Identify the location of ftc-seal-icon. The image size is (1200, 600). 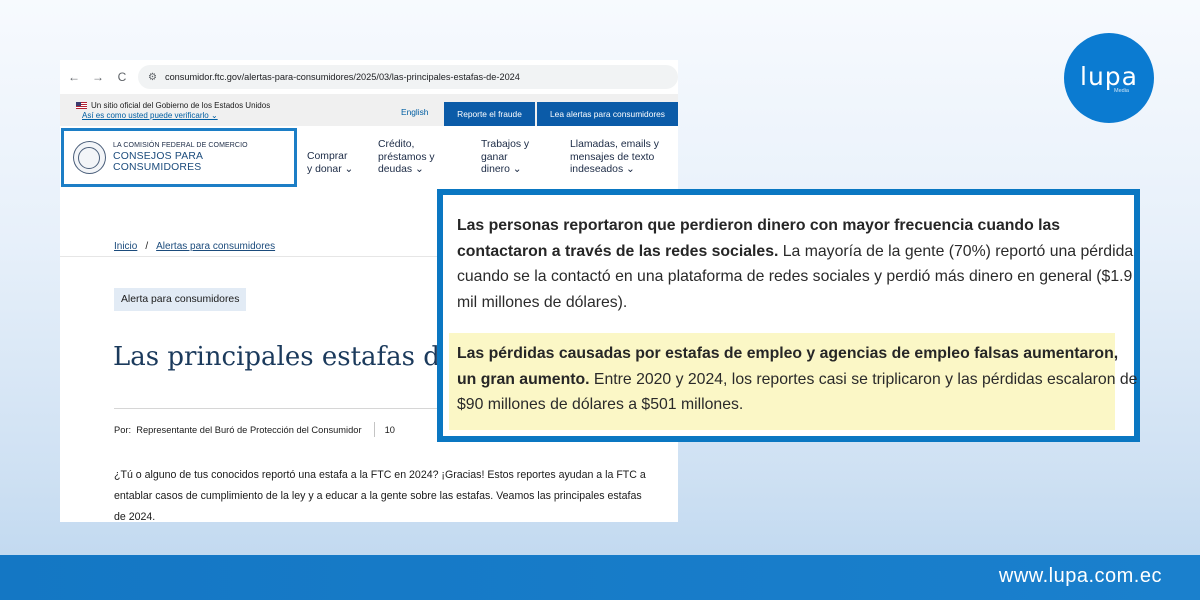
(89, 157).